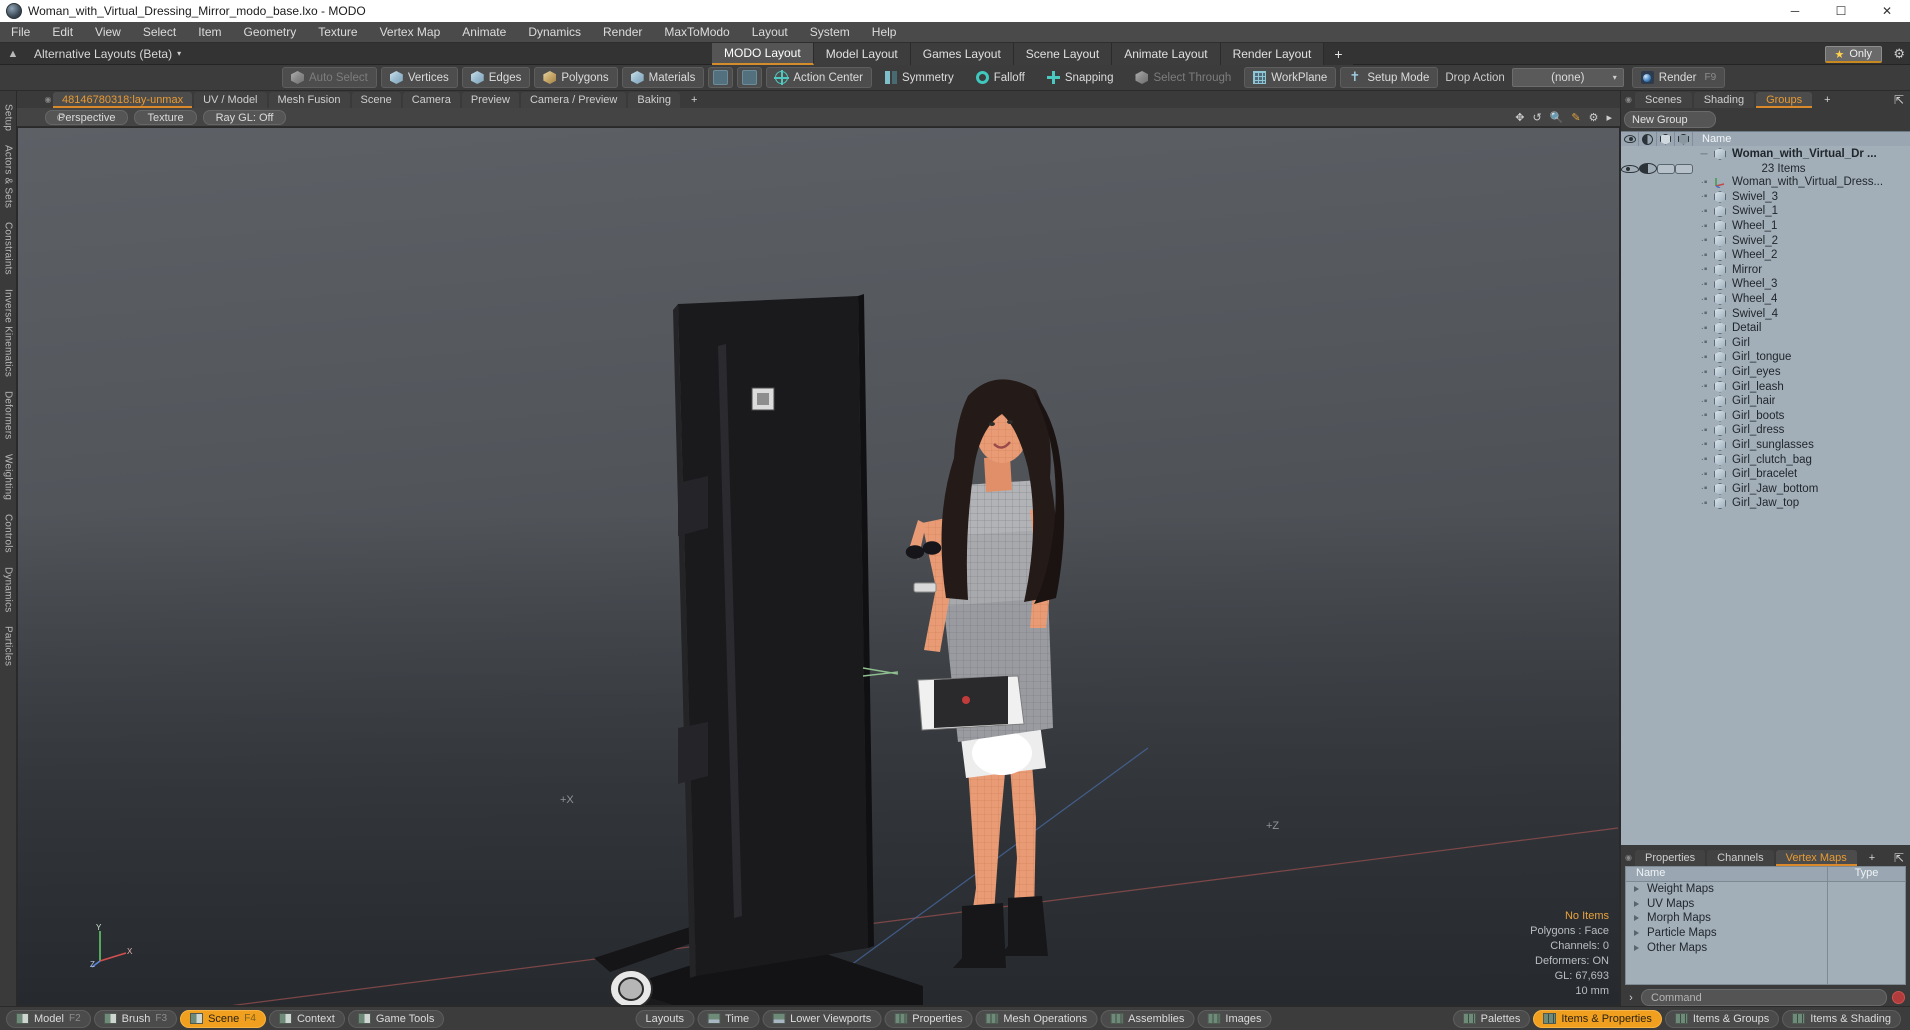 The image size is (1910, 1030). What do you see at coordinates (108, 32) in the screenshot?
I see `menu-item-view: View` at bounding box center [108, 32].